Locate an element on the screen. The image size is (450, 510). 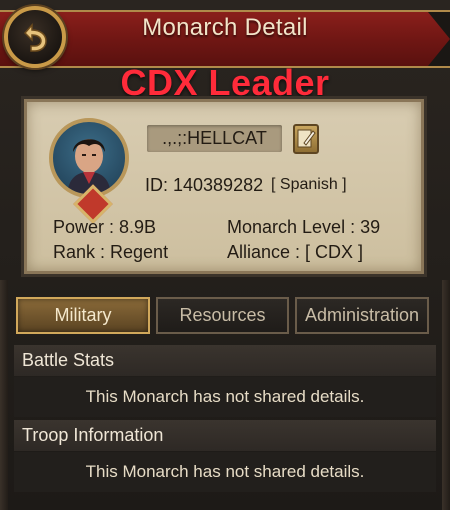
monarch-level: Monarch Level : 39 is located at coordinates (304, 227).